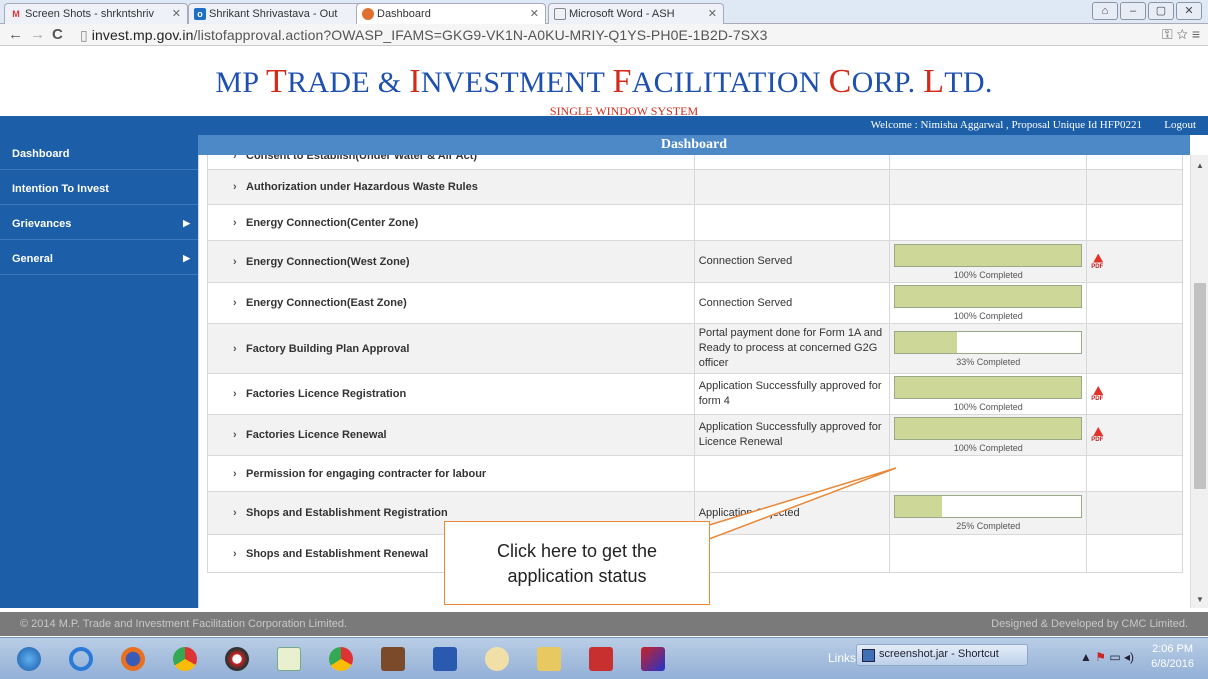  What do you see at coordinates (57, 34) in the screenshot?
I see `reload-icon: C` at bounding box center [57, 34].